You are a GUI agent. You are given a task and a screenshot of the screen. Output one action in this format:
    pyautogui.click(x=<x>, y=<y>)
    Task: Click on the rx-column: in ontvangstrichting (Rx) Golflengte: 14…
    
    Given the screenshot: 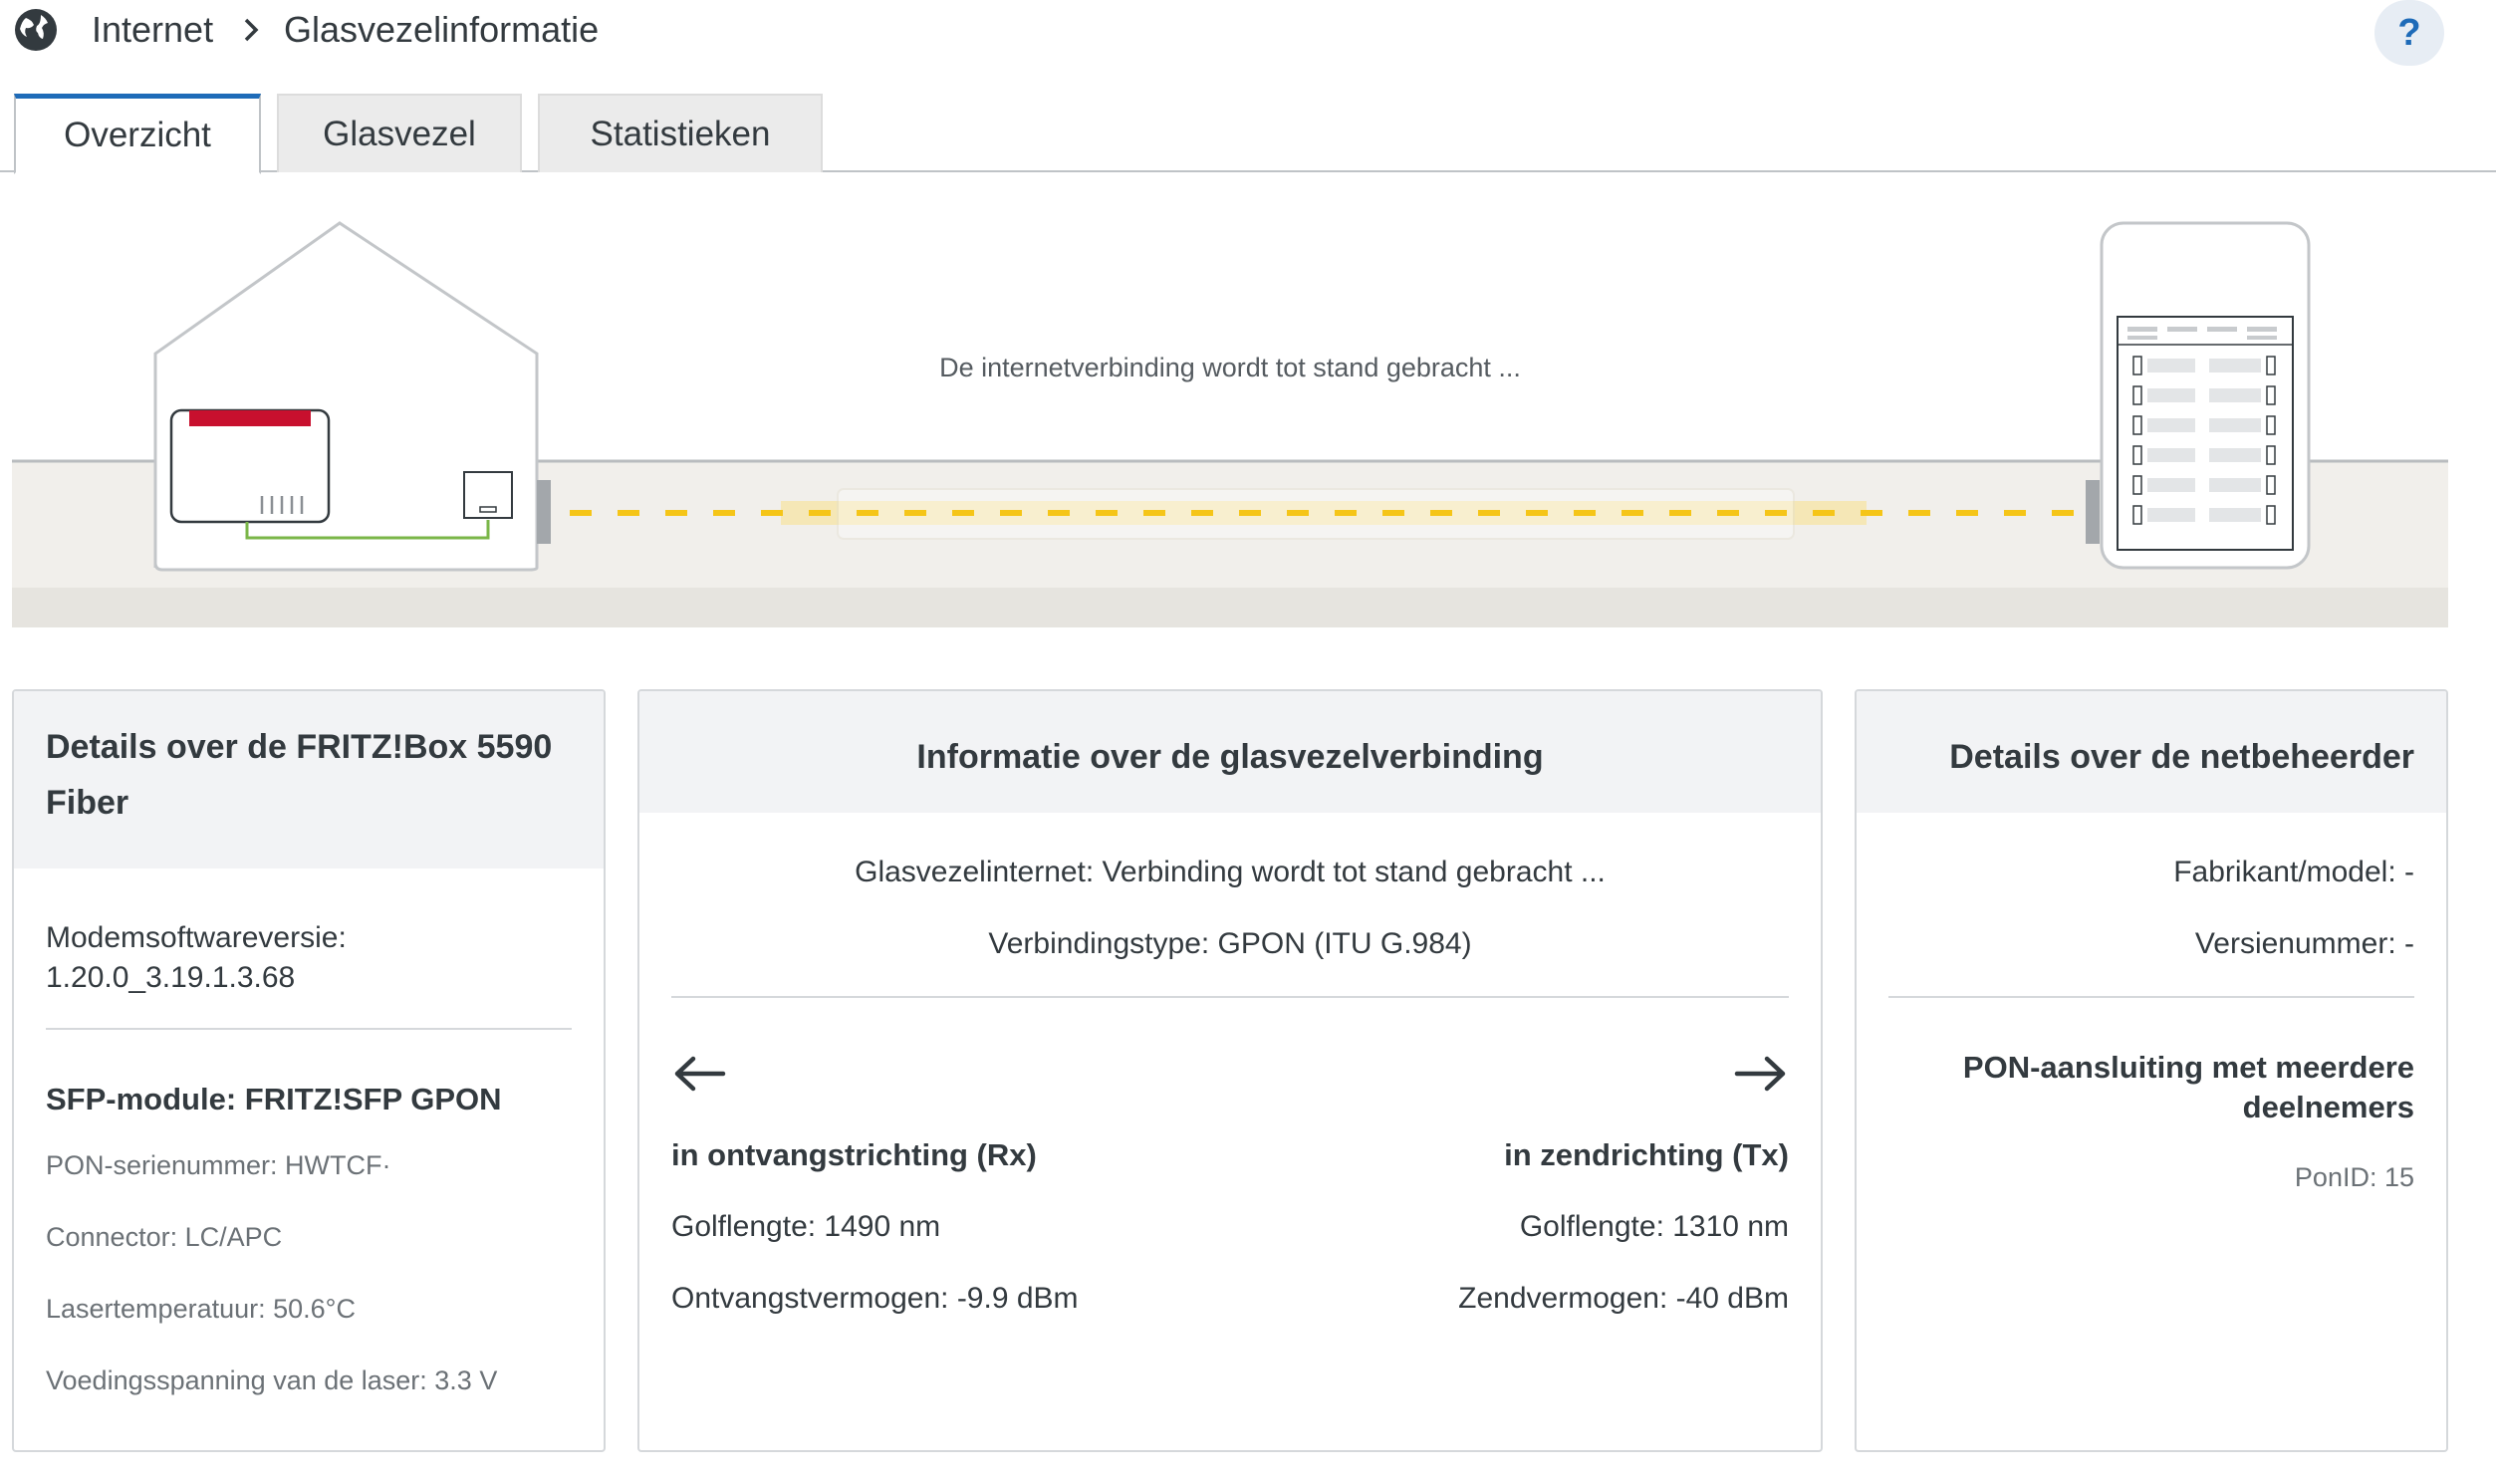 What is the action you would take?
    pyautogui.click(x=875, y=1227)
    